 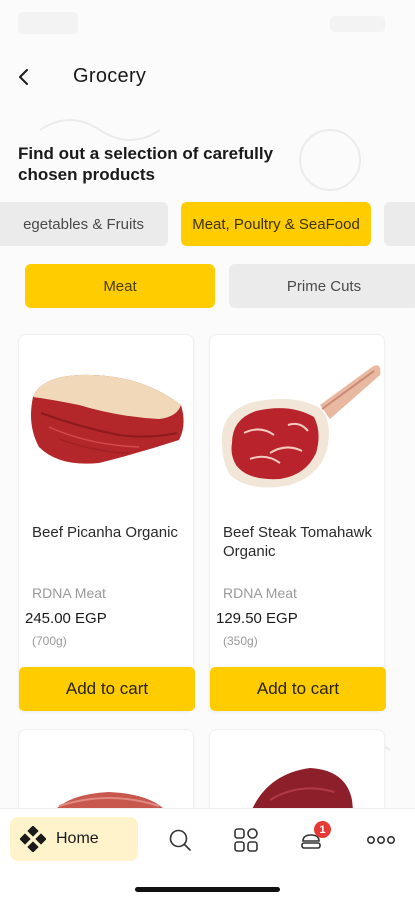 I want to click on category-label: Meat, Poultry & SeaFood, so click(x=276, y=224).